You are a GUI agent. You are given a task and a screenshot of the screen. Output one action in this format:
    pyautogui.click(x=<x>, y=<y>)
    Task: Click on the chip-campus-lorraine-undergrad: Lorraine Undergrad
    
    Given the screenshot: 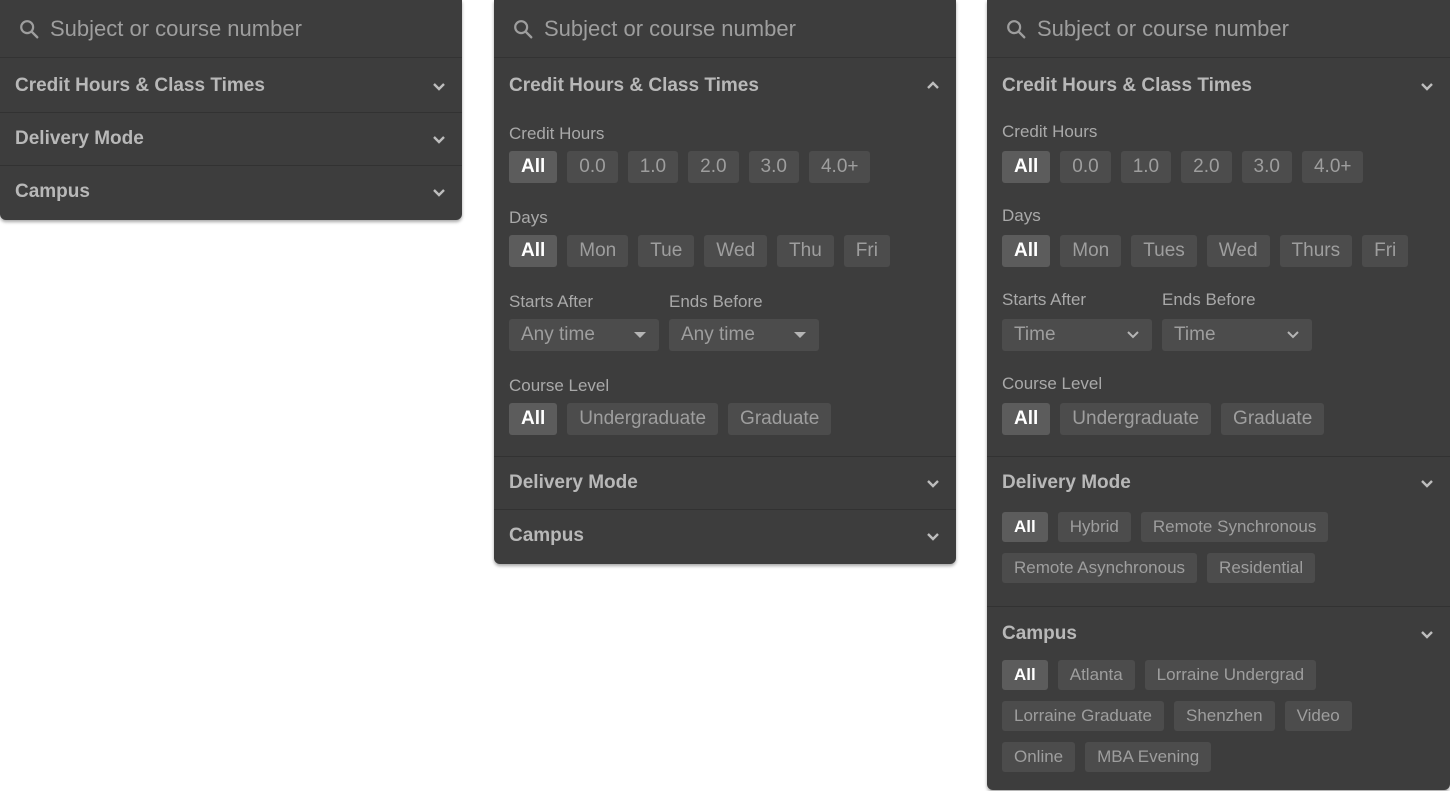 What is the action you would take?
    pyautogui.click(x=1230, y=675)
    